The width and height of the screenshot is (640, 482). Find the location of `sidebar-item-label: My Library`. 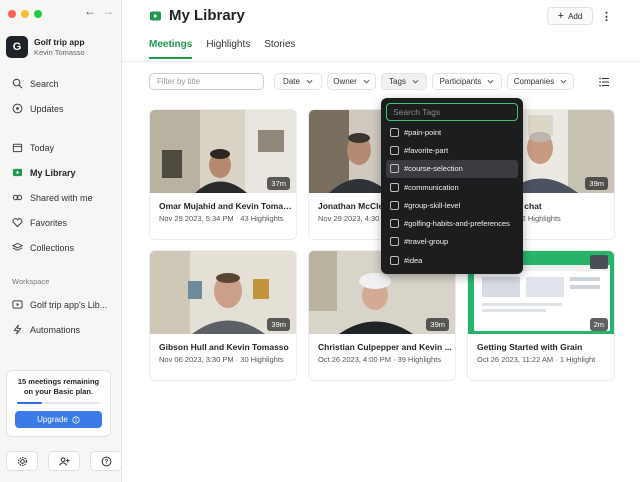

sidebar-item-label: My Library is located at coordinates (53, 172).